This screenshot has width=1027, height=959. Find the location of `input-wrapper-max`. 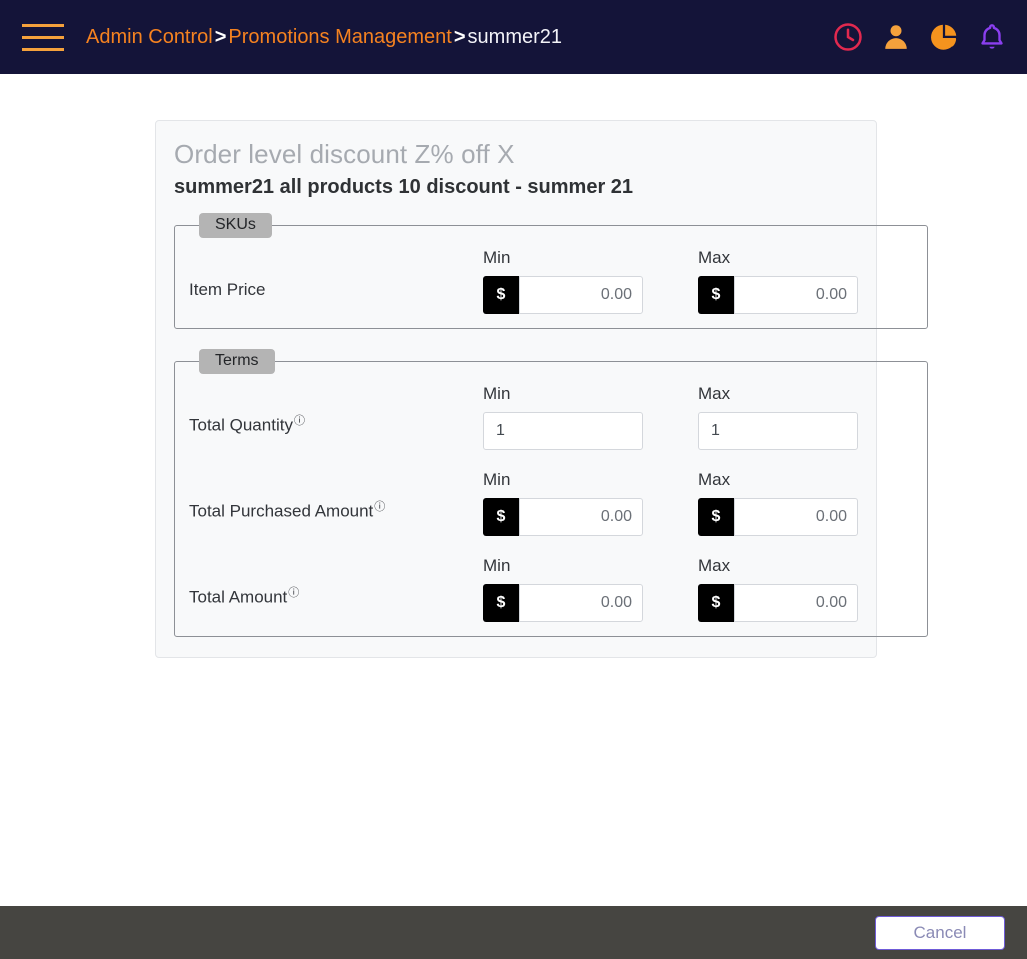

input-wrapper-max is located at coordinates (778, 431).